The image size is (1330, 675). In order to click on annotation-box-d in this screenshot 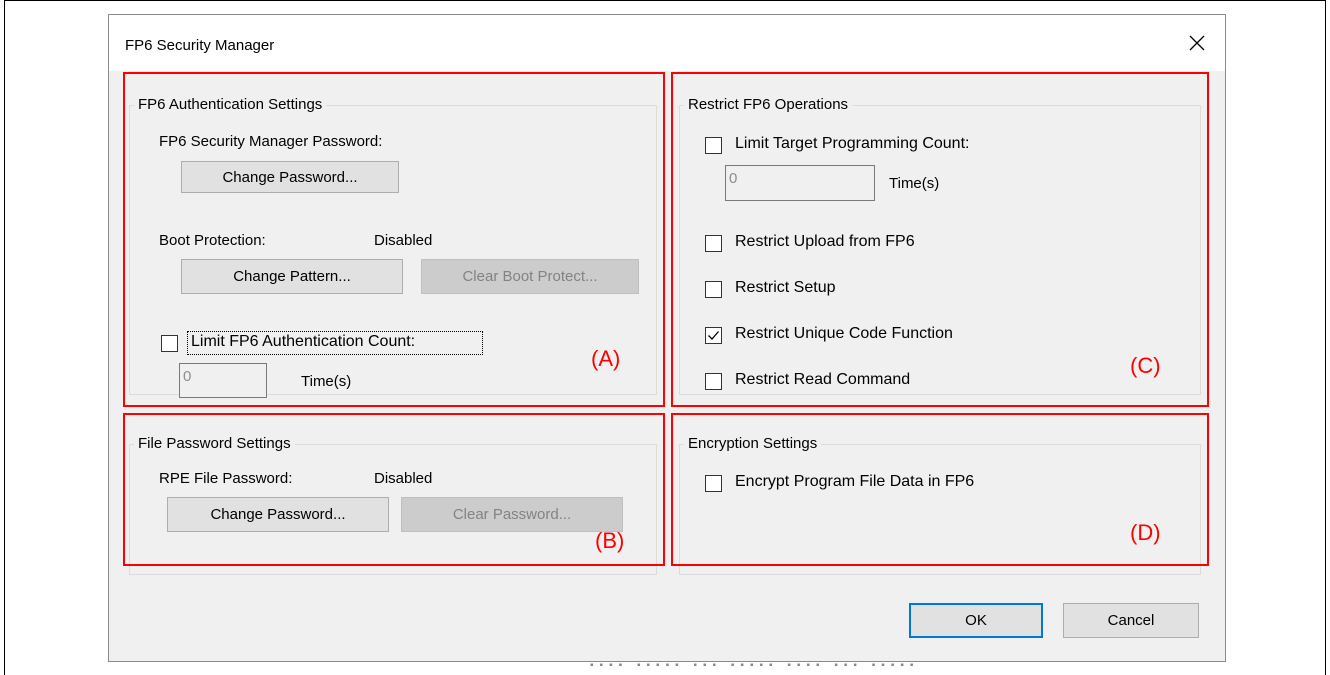, I will do `click(940, 489)`.